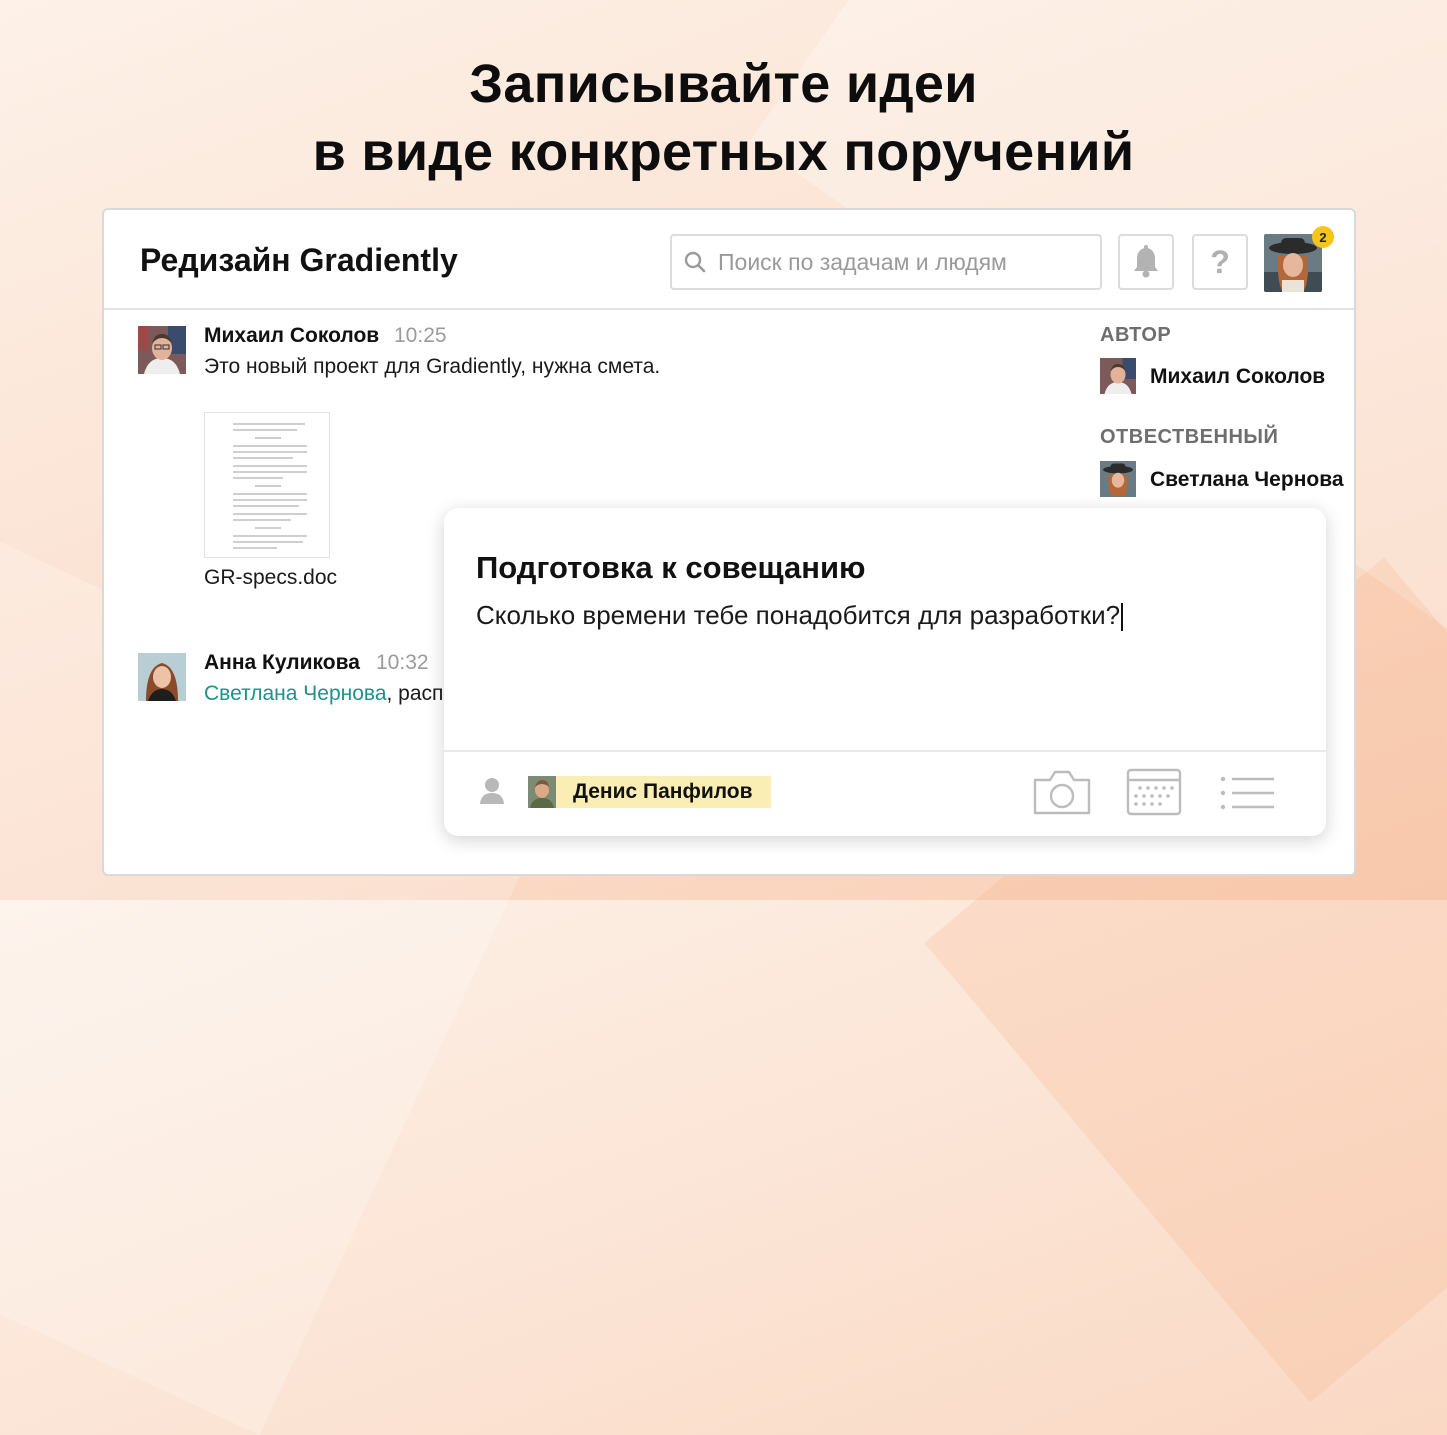  I want to click on author-label: АВТОР, so click(1136, 335).